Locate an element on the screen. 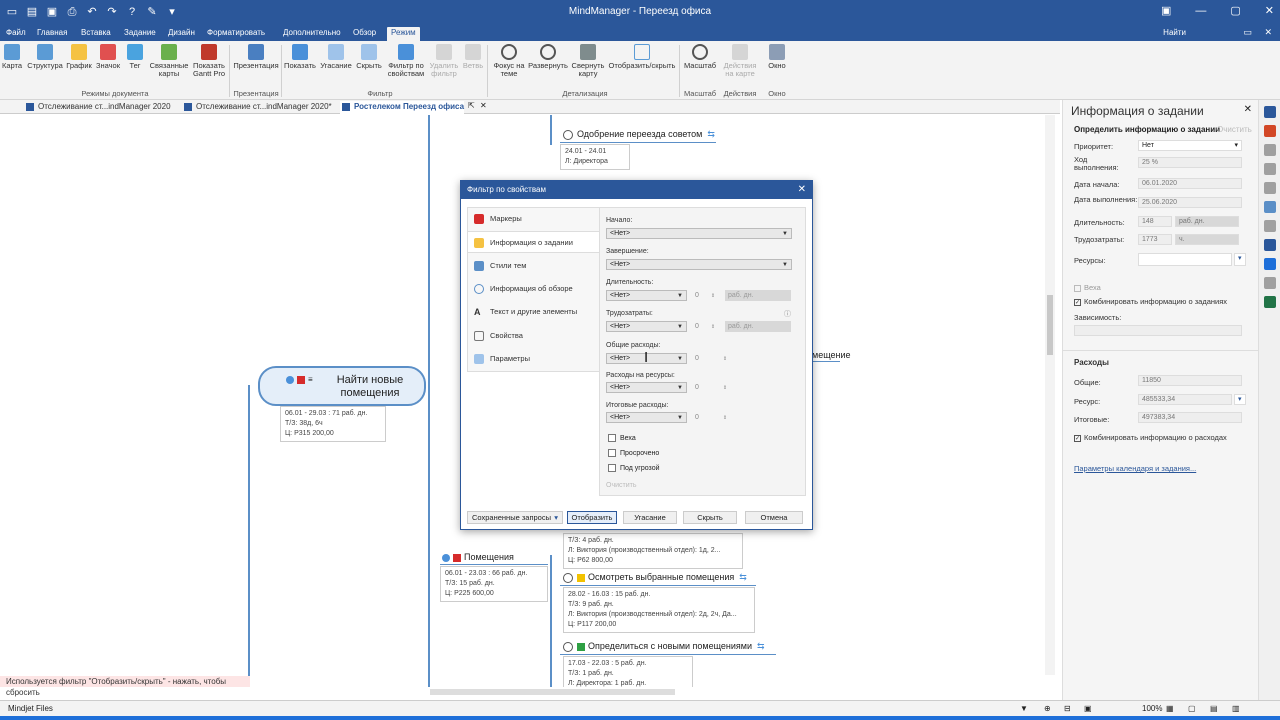 Image resolution: width=1280 pixels, height=720 pixels. duration-unit-box: раб. дн. is located at coordinates (758, 295).